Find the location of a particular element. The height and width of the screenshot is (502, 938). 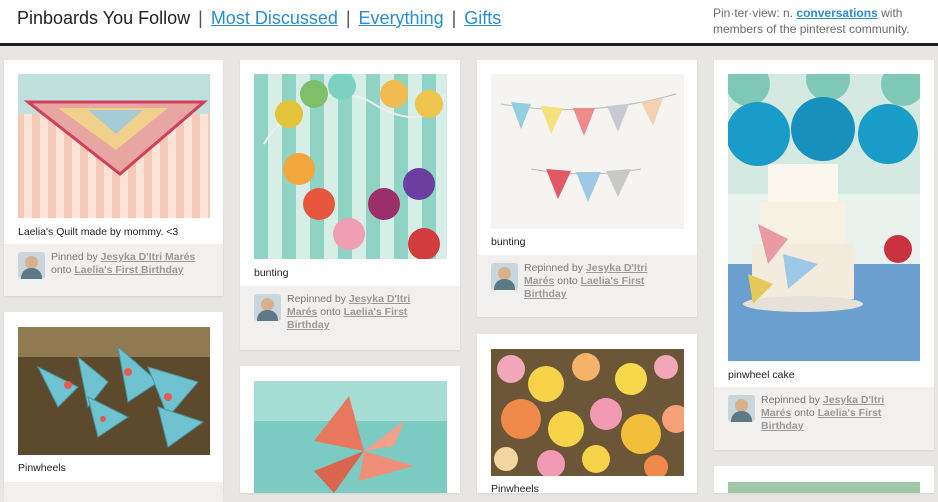

pin-image-pinwheel-cake is located at coordinates (824, 217).